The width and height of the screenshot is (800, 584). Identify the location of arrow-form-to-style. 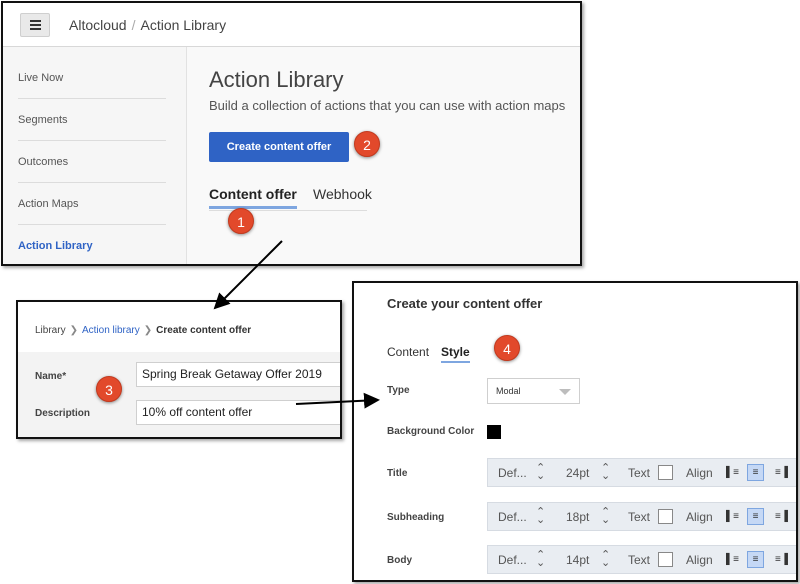
(337, 400).